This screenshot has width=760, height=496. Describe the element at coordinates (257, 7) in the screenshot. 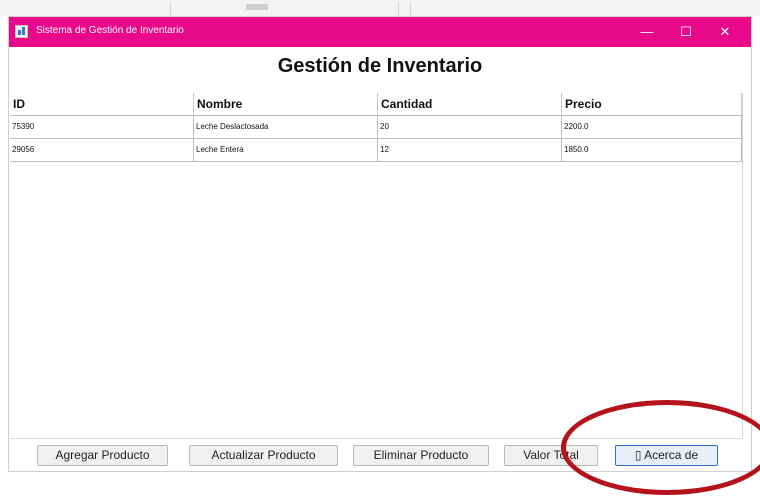

I see `background-bar` at that location.